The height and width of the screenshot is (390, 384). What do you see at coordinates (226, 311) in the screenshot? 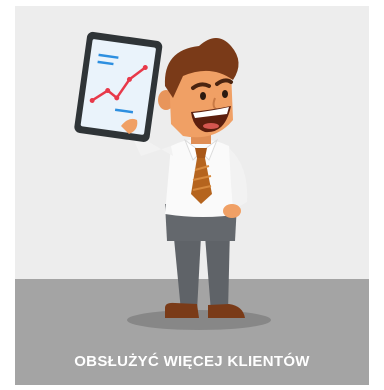
I see `right-shoe` at bounding box center [226, 311].